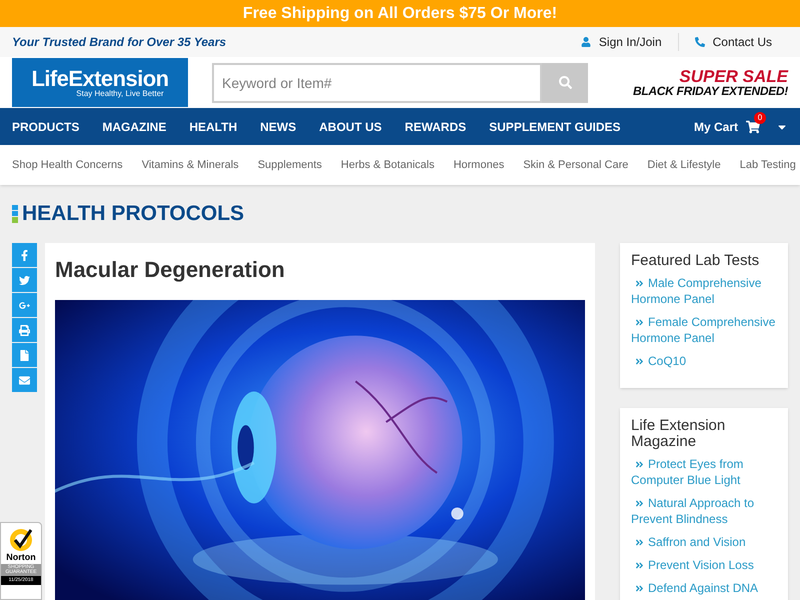 The width and height of the screenshot is (800, 600). Describe the element at coordinates (190, 165) in the screenshot. I see `category-link: Vitamins & Minerals` at that location.